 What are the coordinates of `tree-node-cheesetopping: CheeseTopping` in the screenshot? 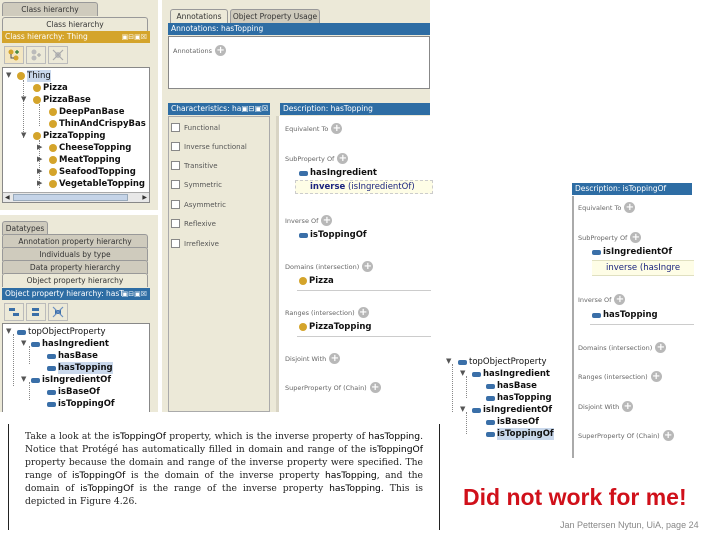 It's located at (90, 148).